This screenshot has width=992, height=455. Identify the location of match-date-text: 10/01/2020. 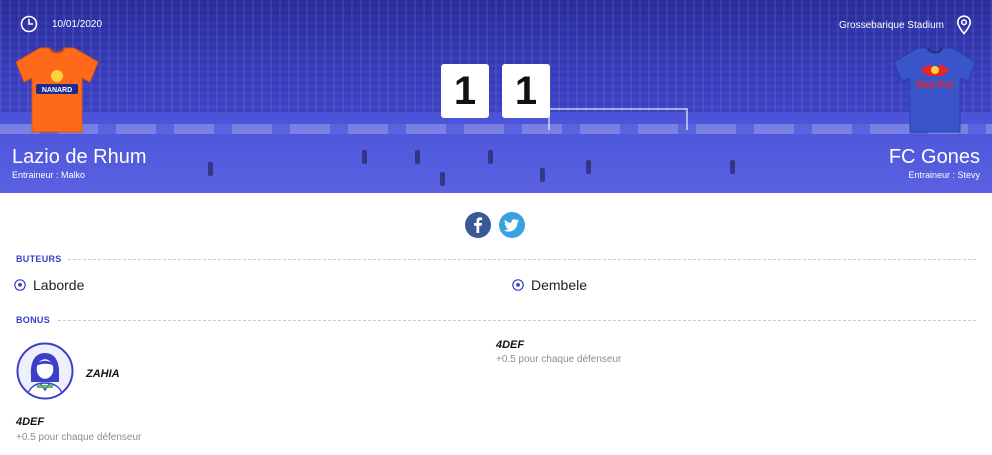
(77, 24).